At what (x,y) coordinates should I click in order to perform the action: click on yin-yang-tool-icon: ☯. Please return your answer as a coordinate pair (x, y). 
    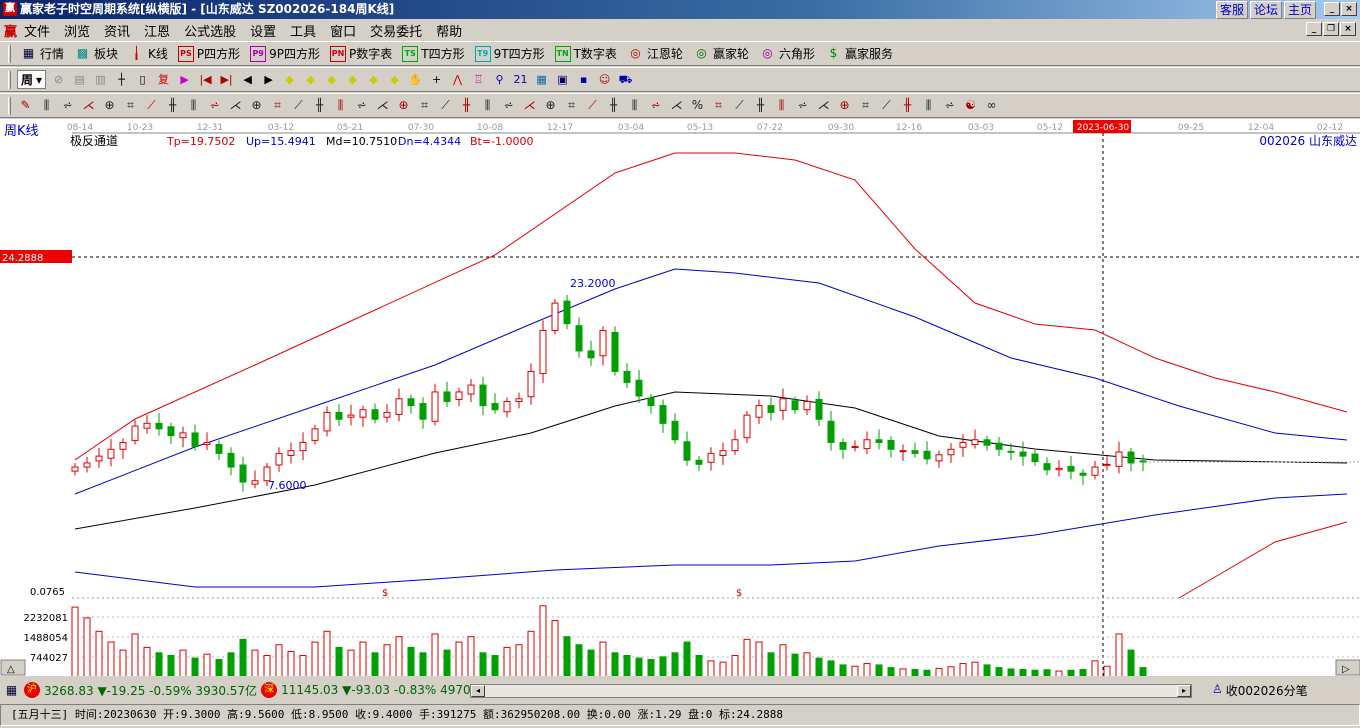
    Looking at the image, I should click on (970, 105).